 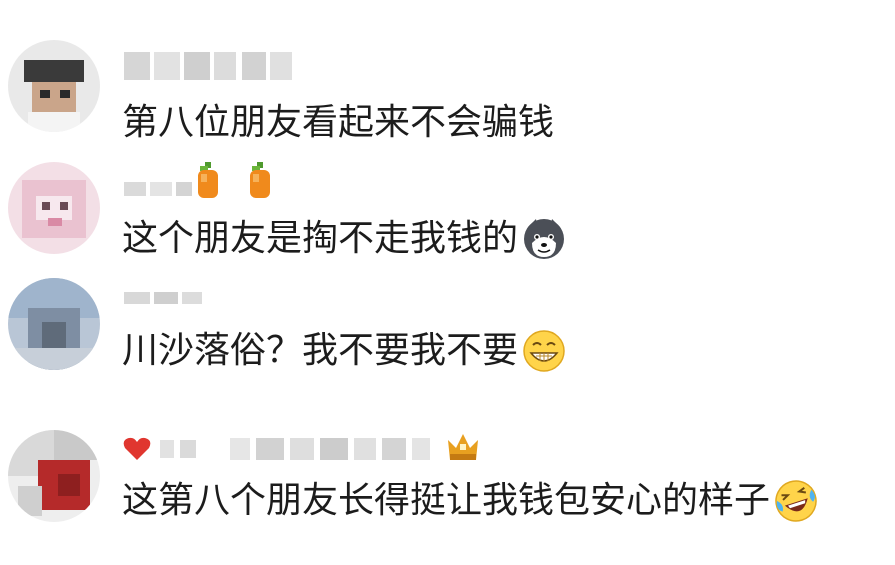 What do you see at coordinates (320, 238) in the screenshot?
I see `comment-text: 这个朋友是掏不走我钱的` at bounding box center [320, 238].